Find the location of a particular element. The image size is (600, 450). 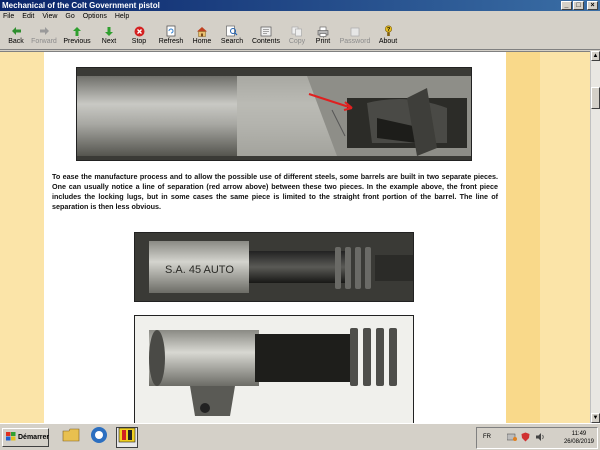

previous-button: Previous is located at coordinates (77, 36).